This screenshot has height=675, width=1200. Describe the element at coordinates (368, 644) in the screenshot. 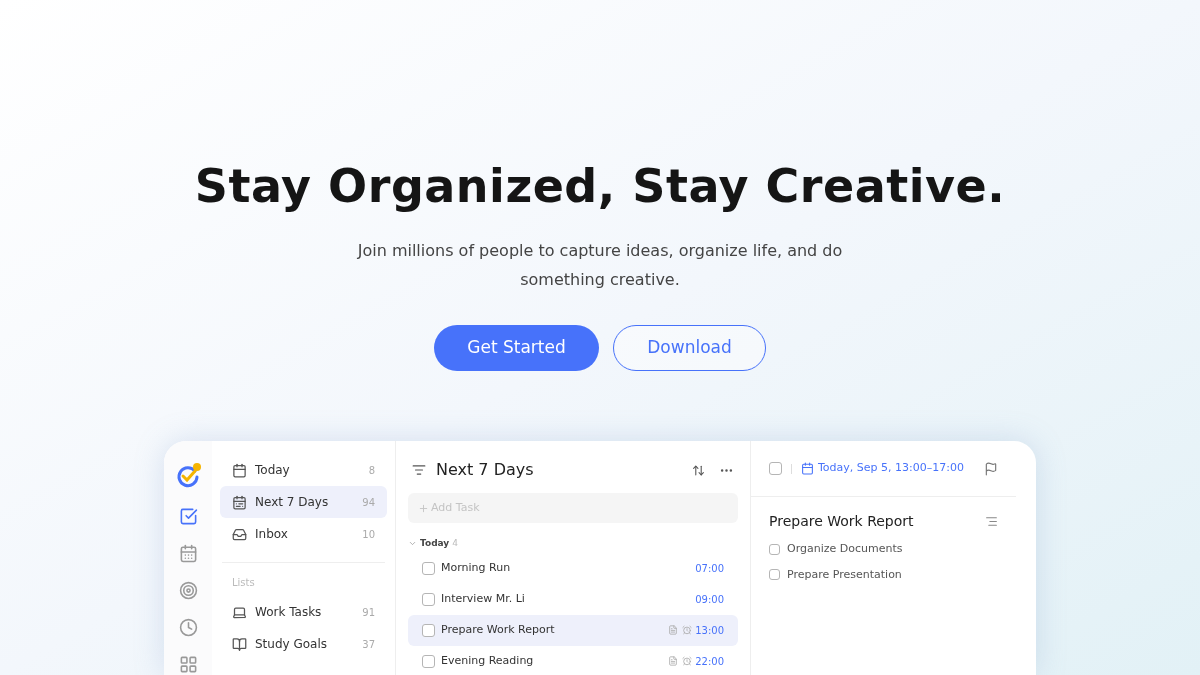

I see `item-count: 37` at that location.